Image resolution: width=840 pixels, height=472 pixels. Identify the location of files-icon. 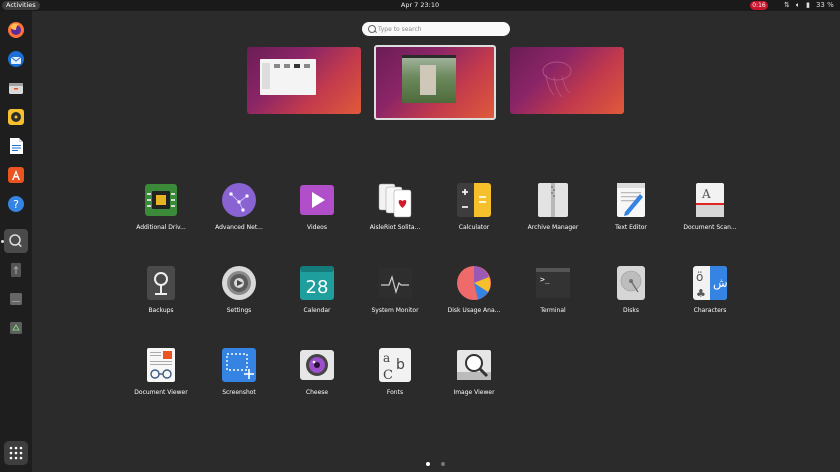
(16, 88).